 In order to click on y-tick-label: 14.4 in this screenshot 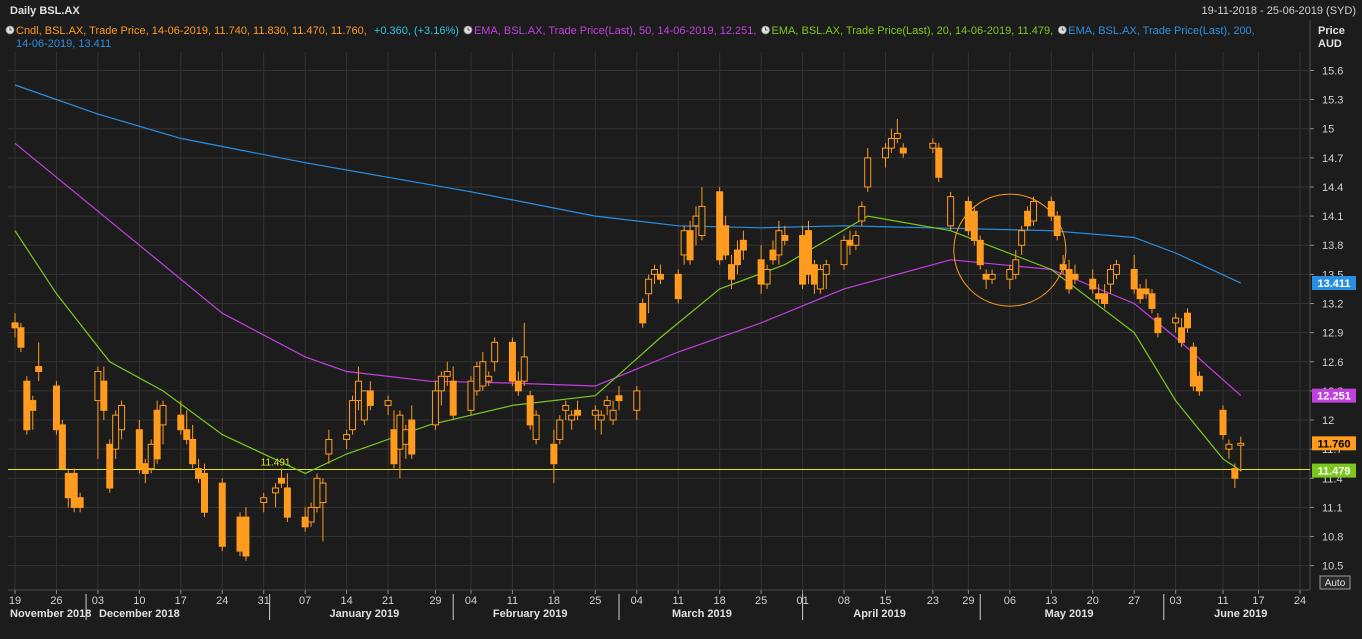, I will do `click(1332, 188)`.